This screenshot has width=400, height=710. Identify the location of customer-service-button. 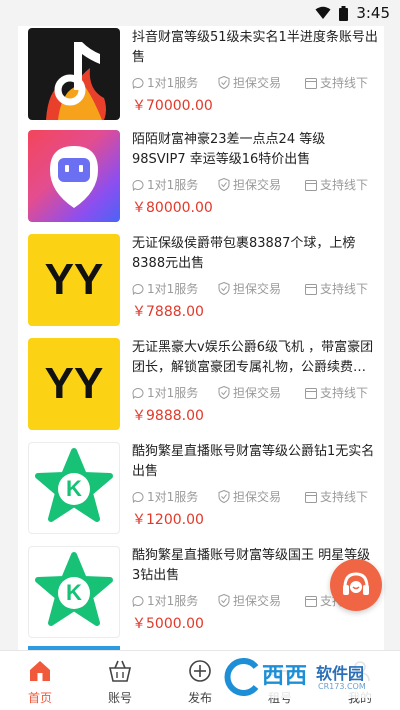
(356, 585).